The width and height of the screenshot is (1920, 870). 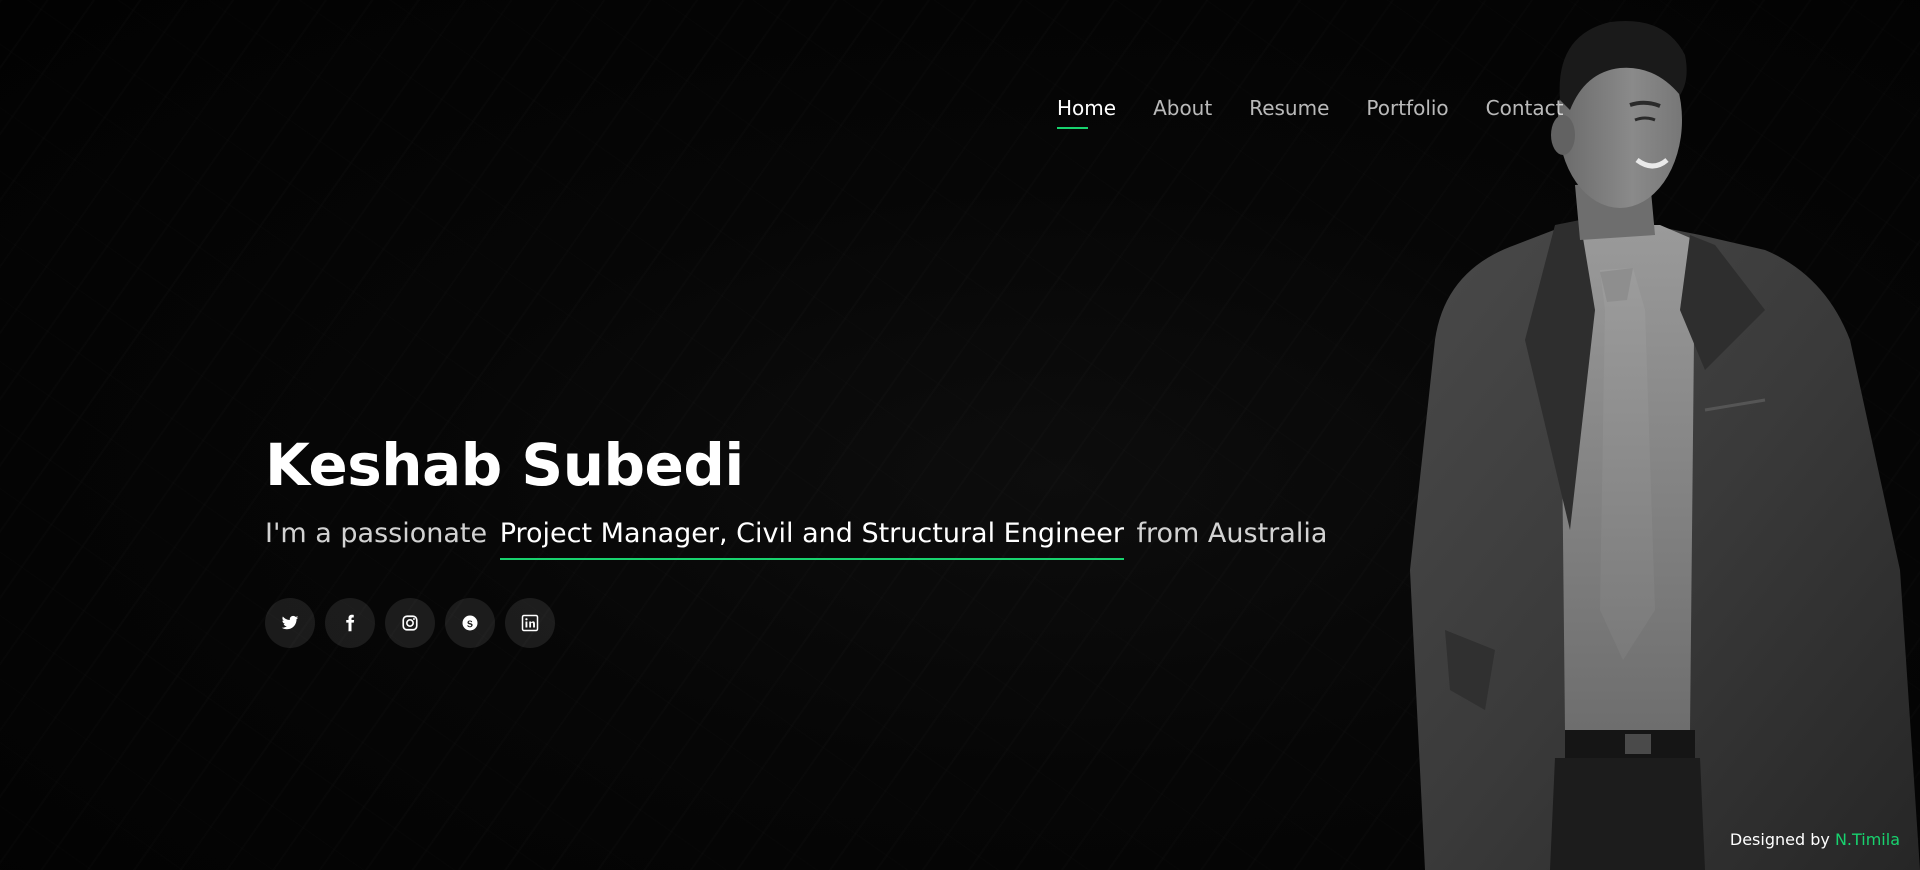 I want to click on twitter-icon, so click(x=290, y=622).